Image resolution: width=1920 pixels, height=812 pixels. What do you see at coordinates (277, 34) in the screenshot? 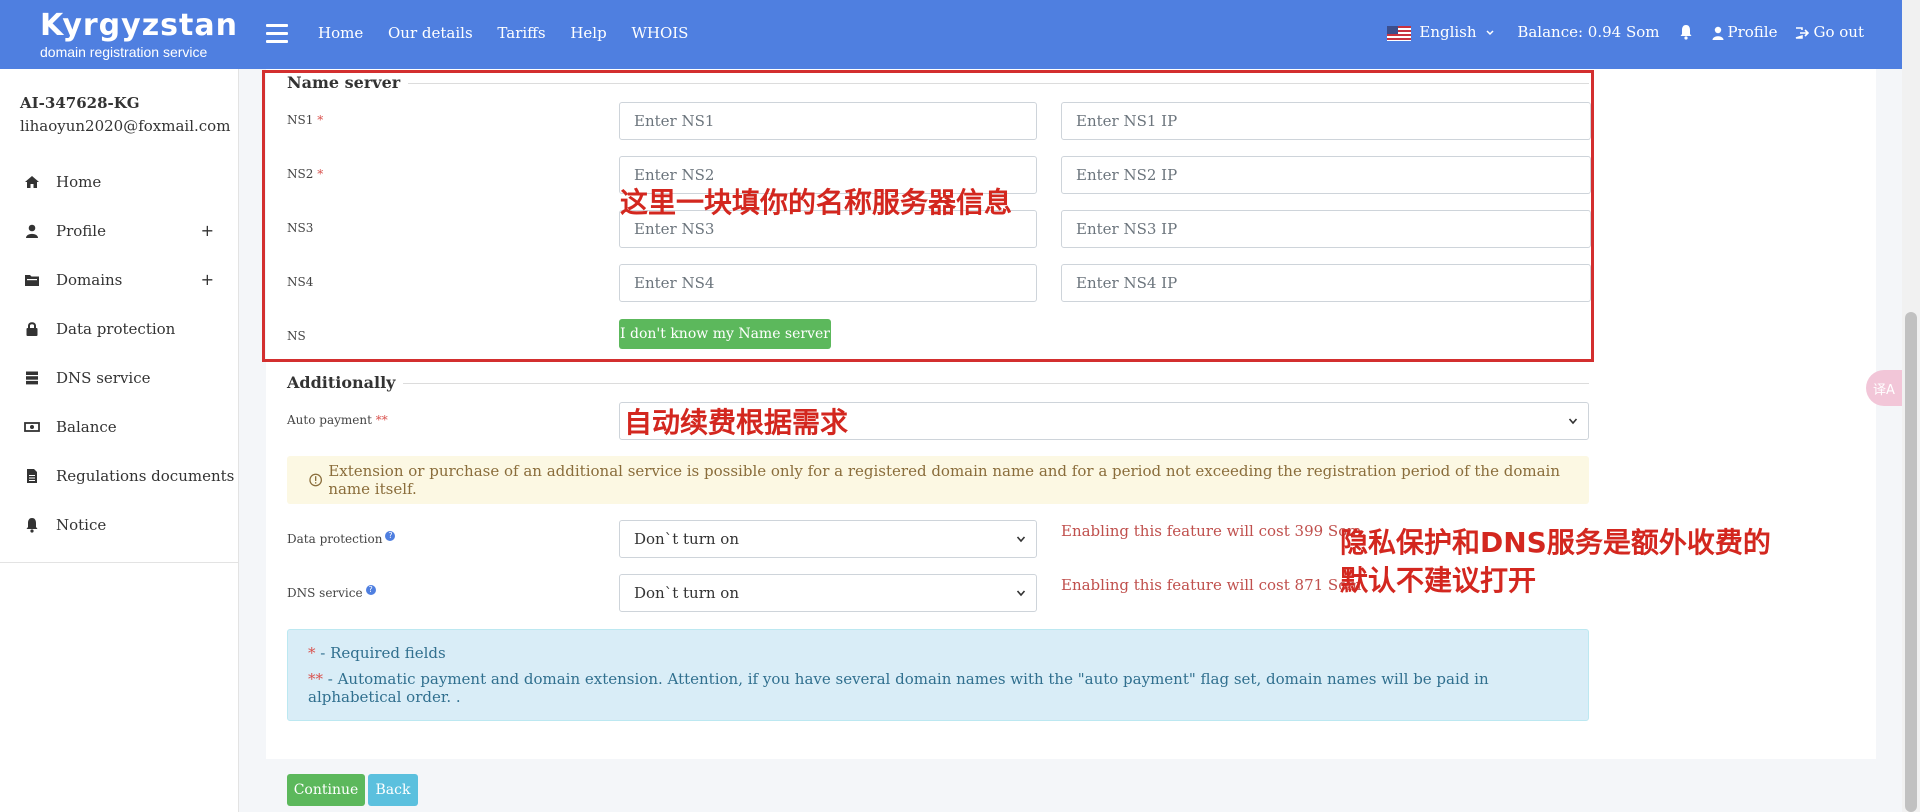
I see `hamburger-menu-icon` at bounding box center [277, 34].